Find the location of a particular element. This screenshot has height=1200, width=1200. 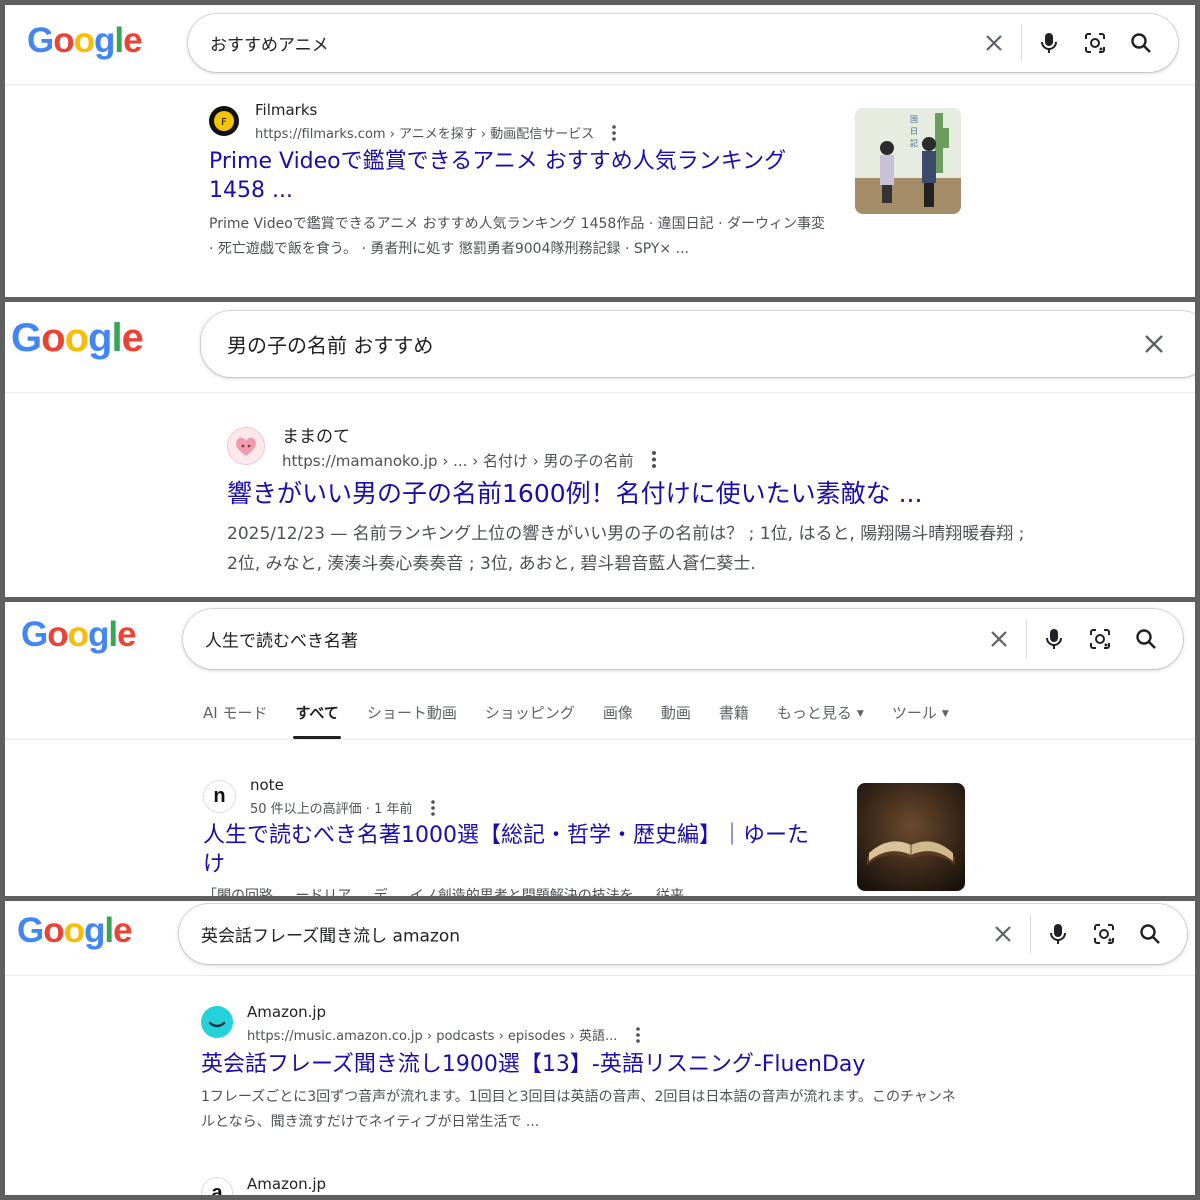

amazon-favicon-letter: a is located at coordinates (217, 1188).